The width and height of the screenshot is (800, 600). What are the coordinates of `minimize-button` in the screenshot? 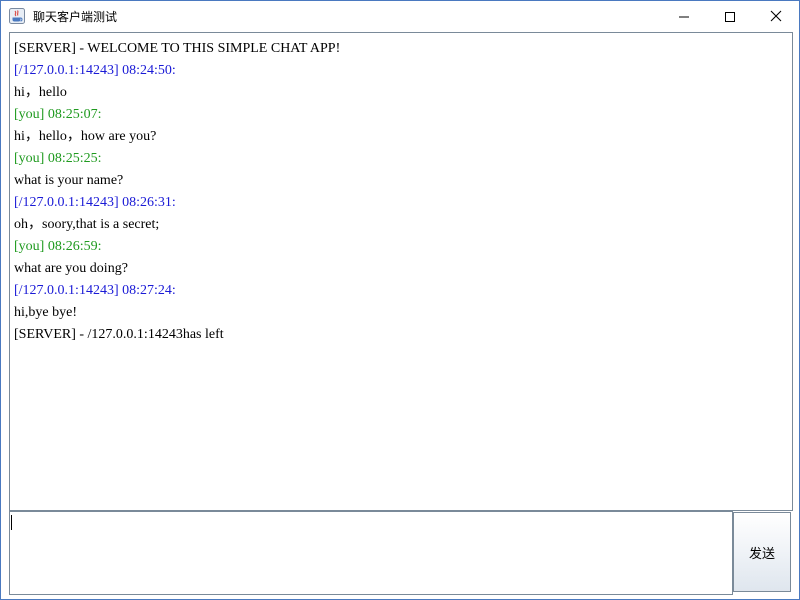 It's located at (684, 16).